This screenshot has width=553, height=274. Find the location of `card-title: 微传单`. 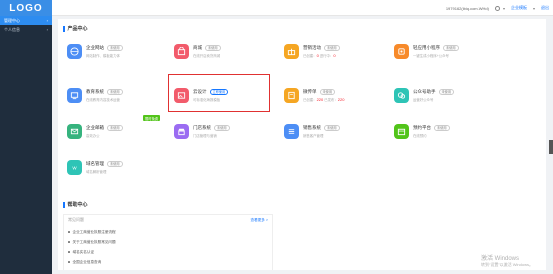

card-title: 微传单 is located at coordinates (310, 91).